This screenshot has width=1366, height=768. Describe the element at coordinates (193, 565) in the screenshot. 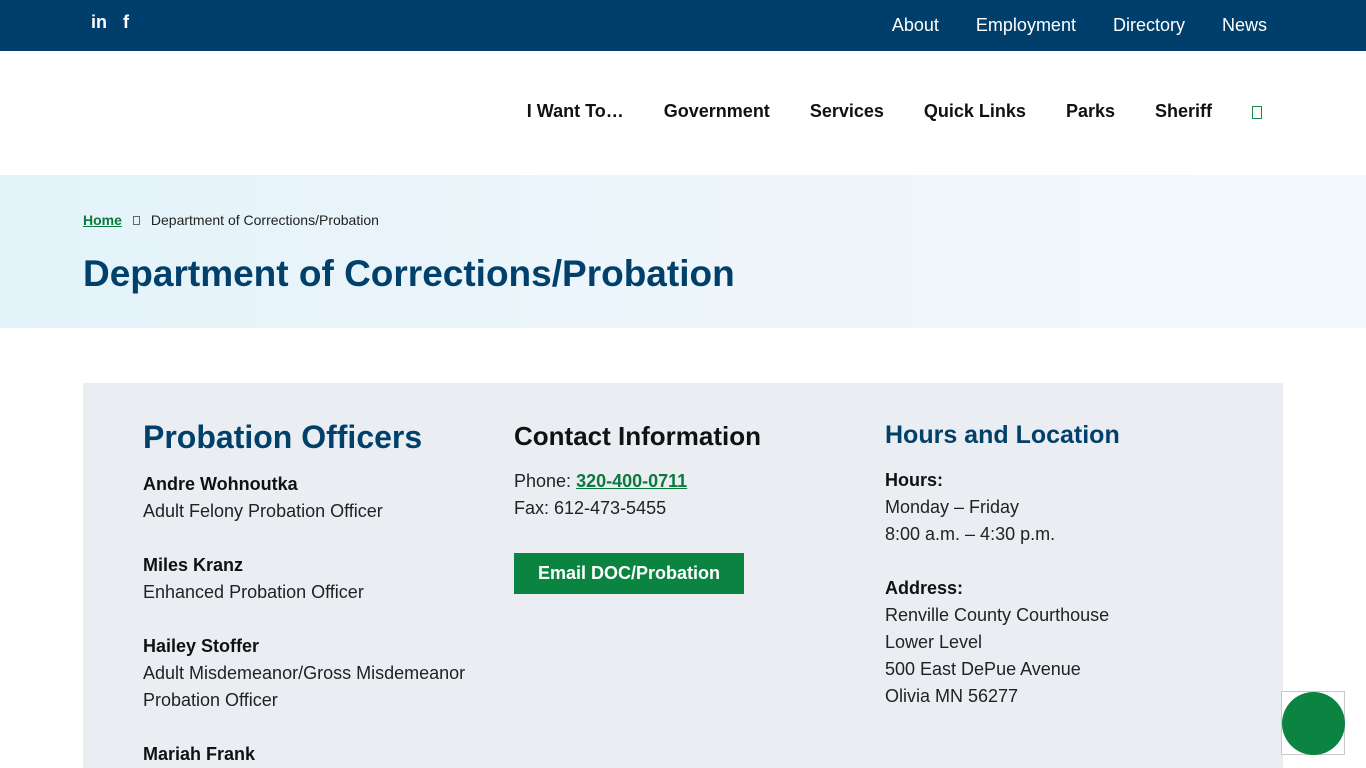

I see `officer-name: Miles Kranz` at that location.